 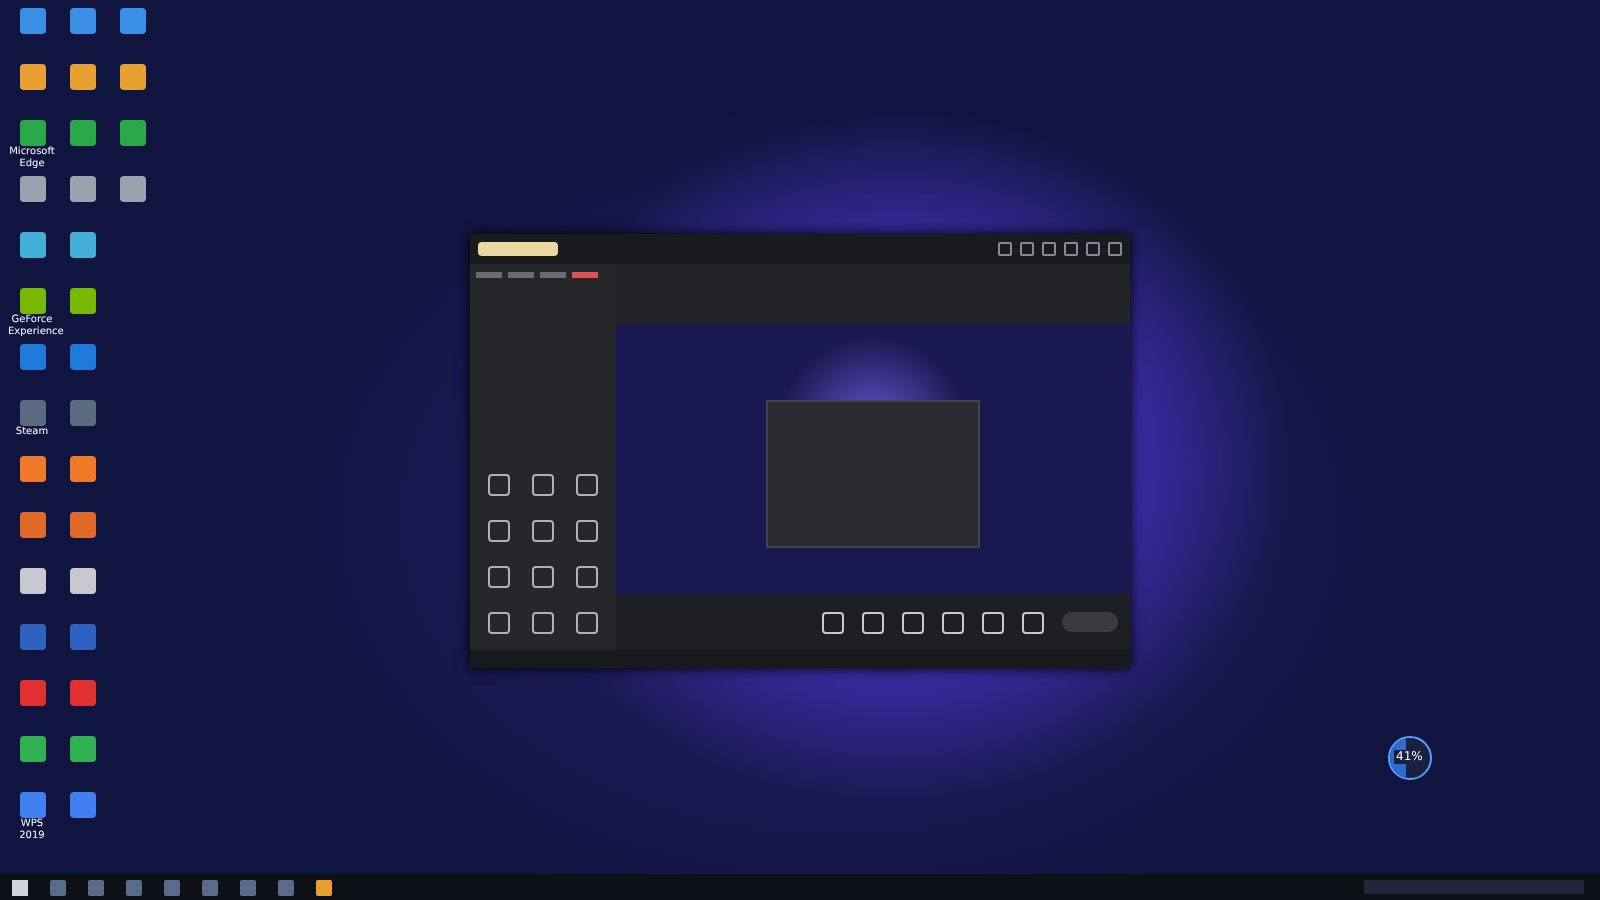 What do you see at coordinates (518, 249) in the screenshot?
I see `app-logo-icon` at bounding box center [518, 249].